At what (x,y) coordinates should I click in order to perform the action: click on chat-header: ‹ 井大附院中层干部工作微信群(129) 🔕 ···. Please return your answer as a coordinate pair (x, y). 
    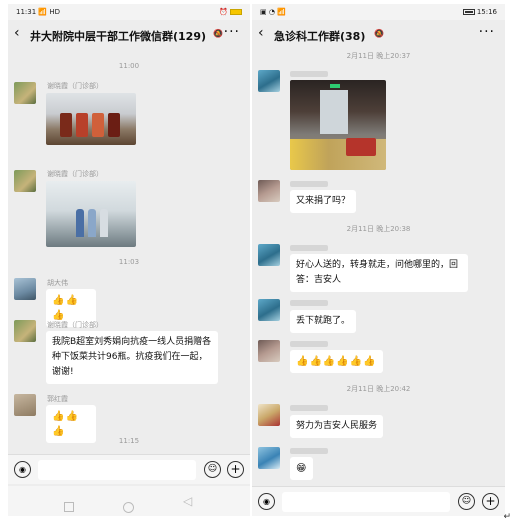
    Looking at the image, I should click on (129, 34).